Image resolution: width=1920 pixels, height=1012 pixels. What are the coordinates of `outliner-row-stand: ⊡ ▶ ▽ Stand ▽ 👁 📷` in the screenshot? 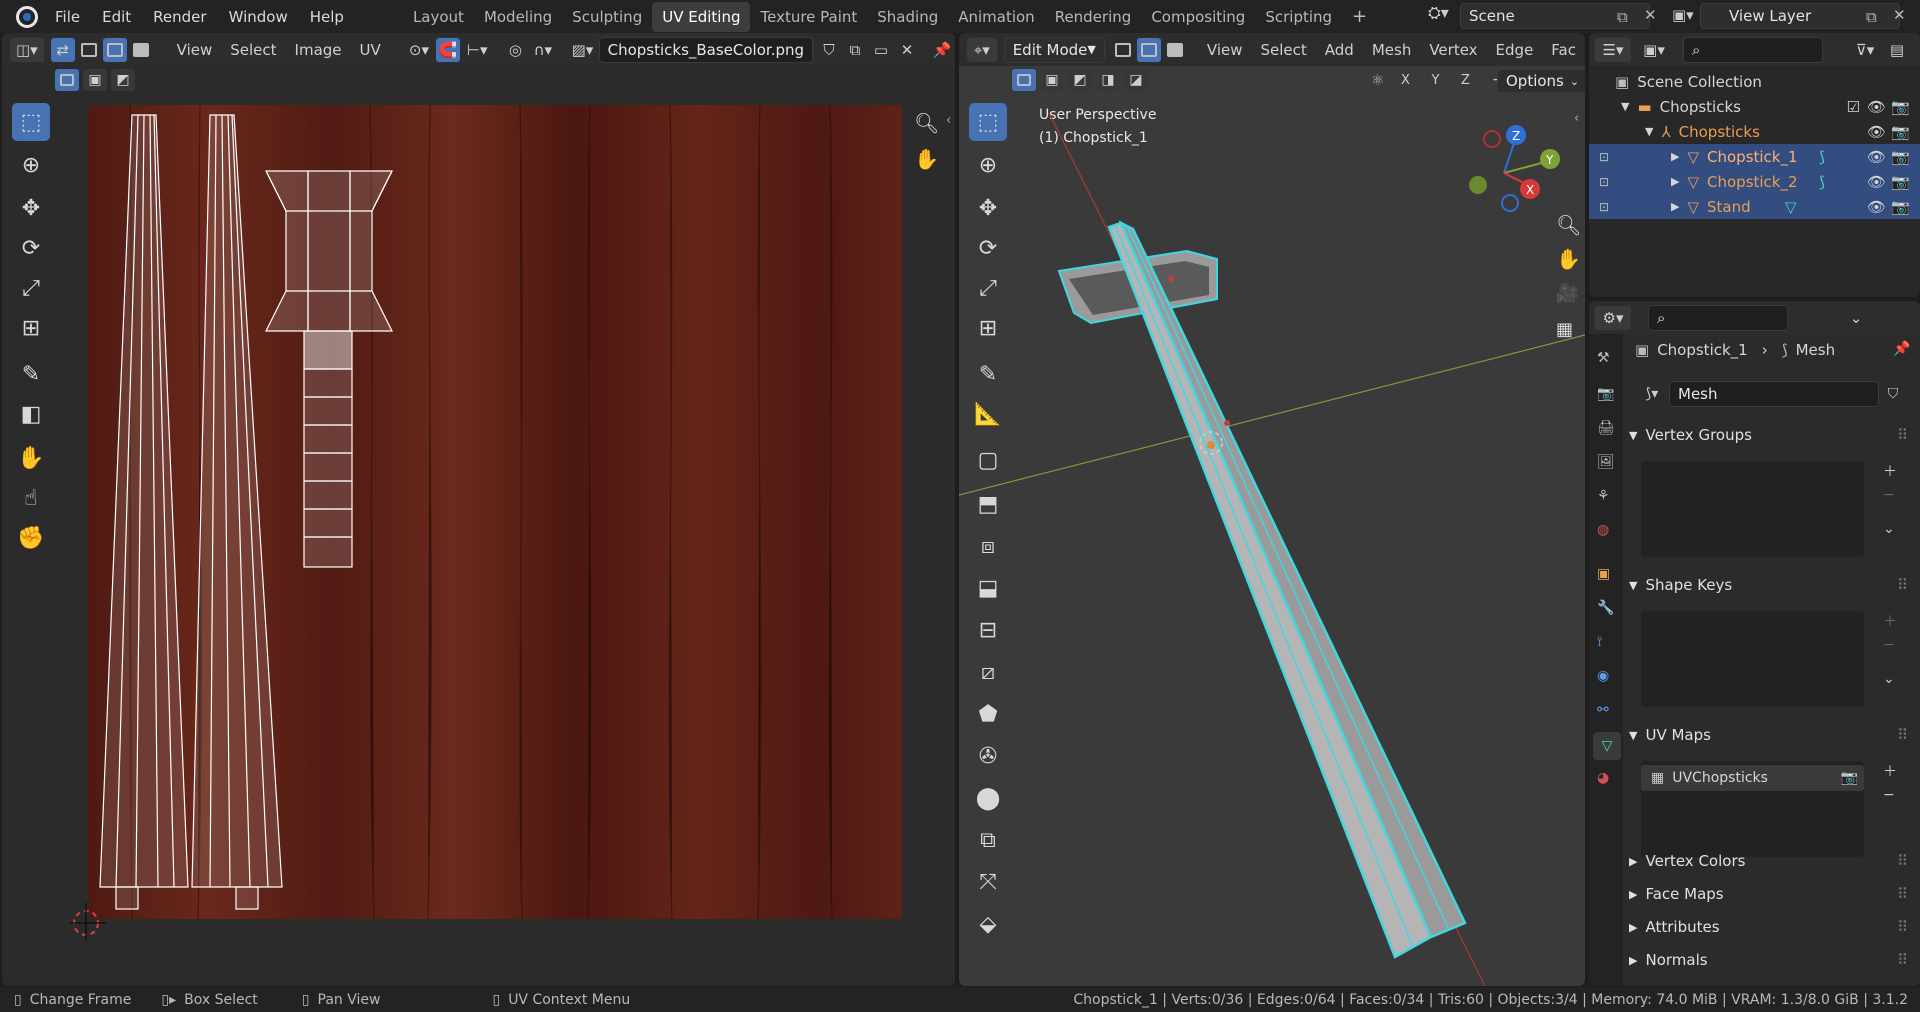 It's located at (1754, 206).